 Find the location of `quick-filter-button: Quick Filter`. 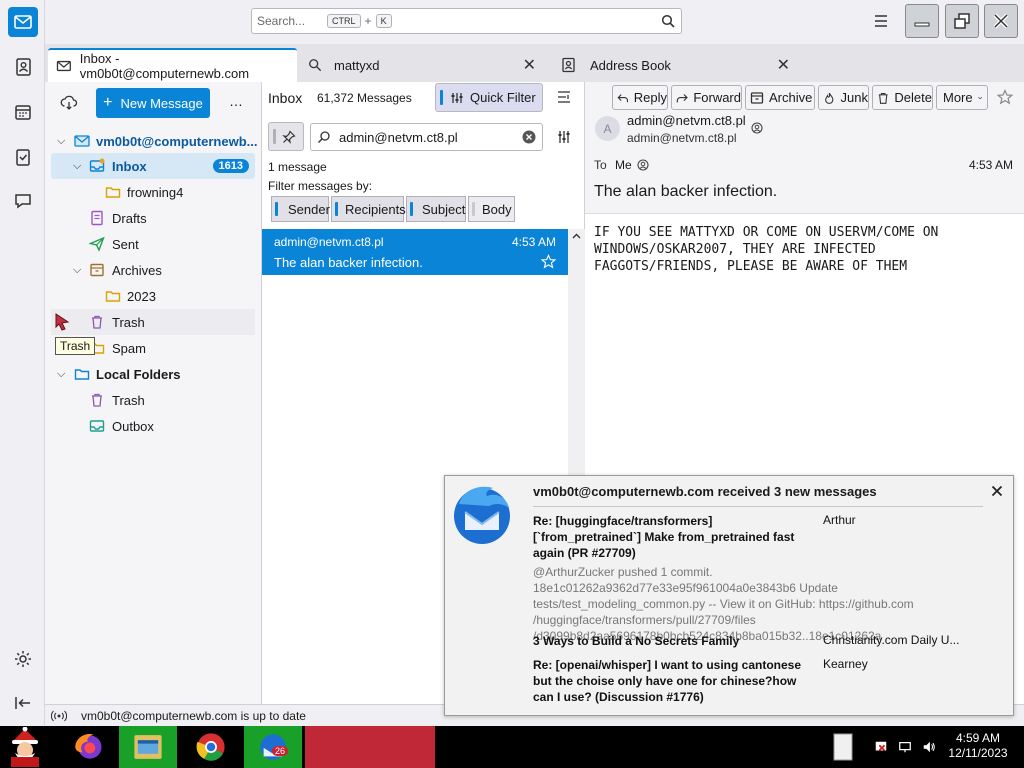

quick-filter-button: Quick Filter is located at coordinates (489, 97).